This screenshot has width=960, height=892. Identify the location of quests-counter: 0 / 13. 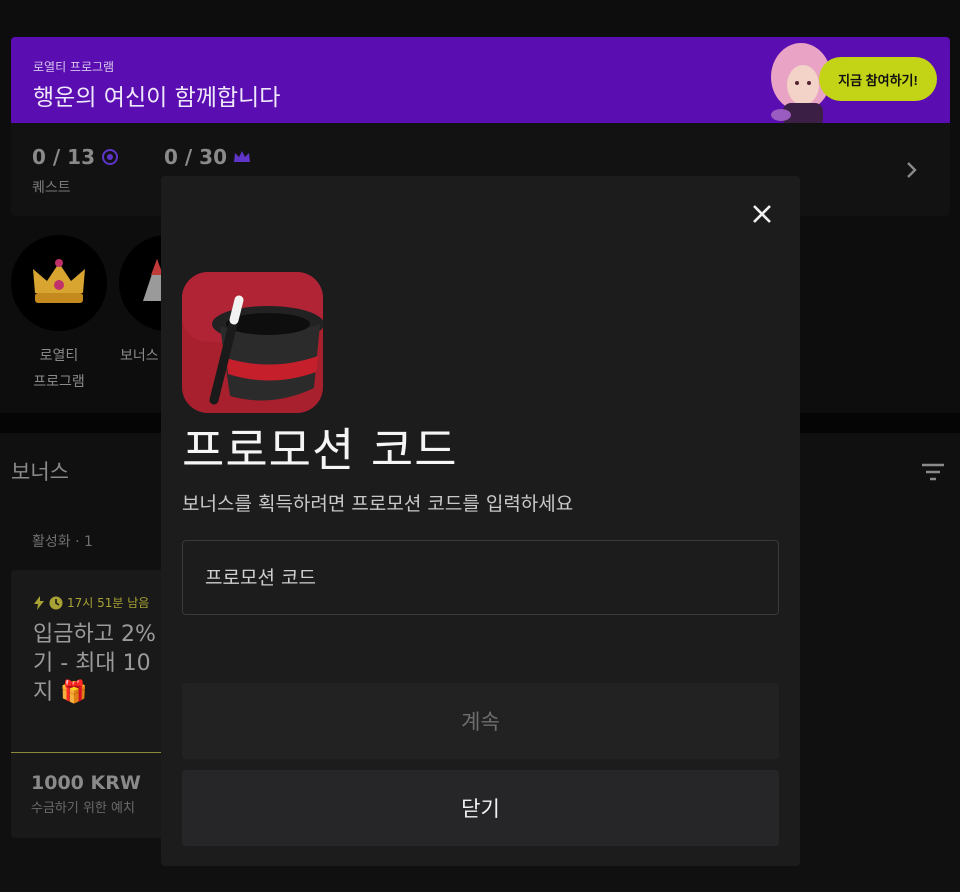
(75, 157).